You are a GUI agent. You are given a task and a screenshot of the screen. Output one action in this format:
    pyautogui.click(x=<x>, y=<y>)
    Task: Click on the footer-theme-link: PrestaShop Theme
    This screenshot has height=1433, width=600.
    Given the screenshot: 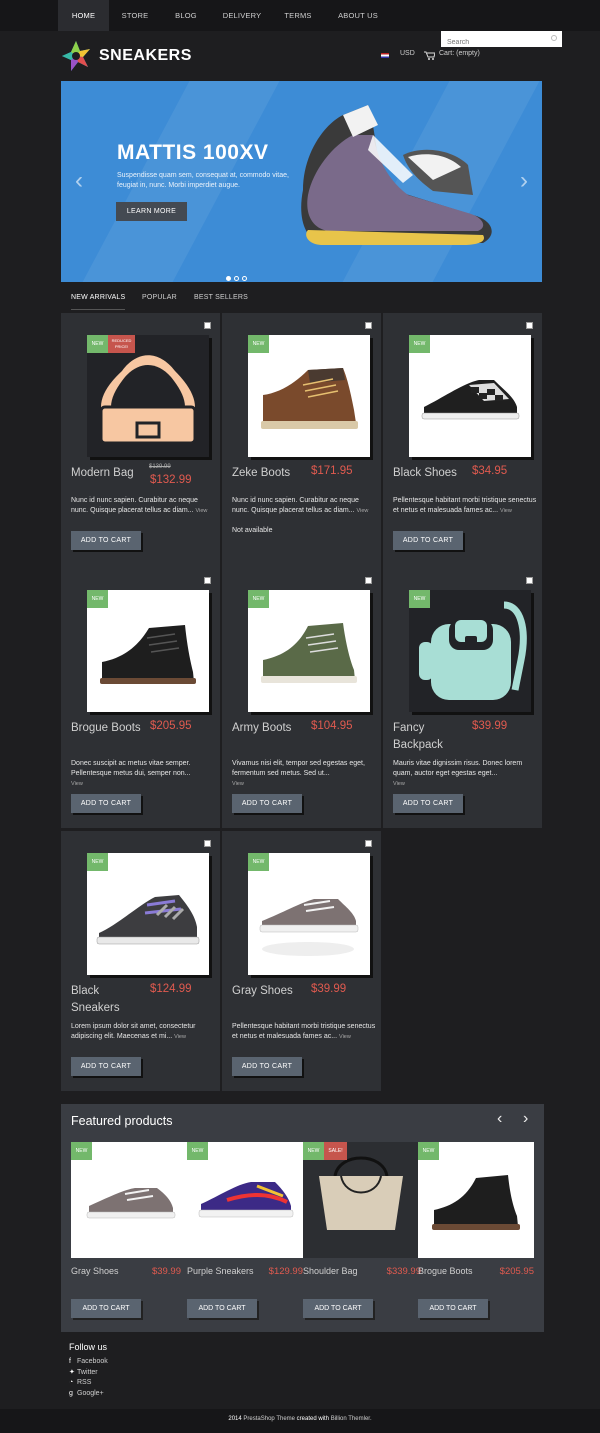 What is the action you would take?
    pyautogui.click(x=269, y=1419)
    